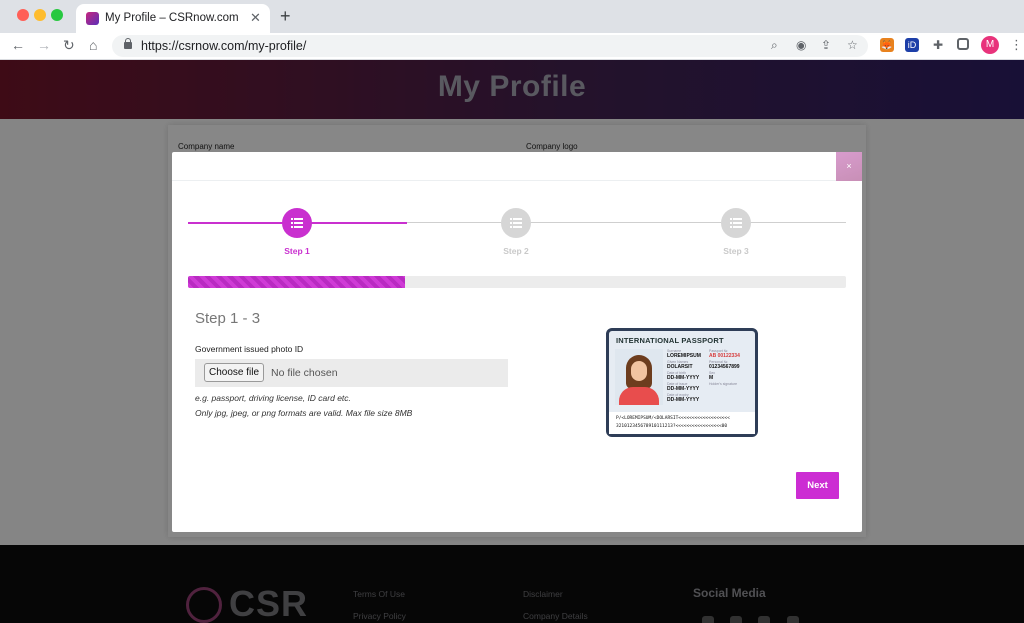  Describe the element at coordinates (683, 400) in the screenshot. I see `passport-date-3: DD-MM-YYYY` at that location.